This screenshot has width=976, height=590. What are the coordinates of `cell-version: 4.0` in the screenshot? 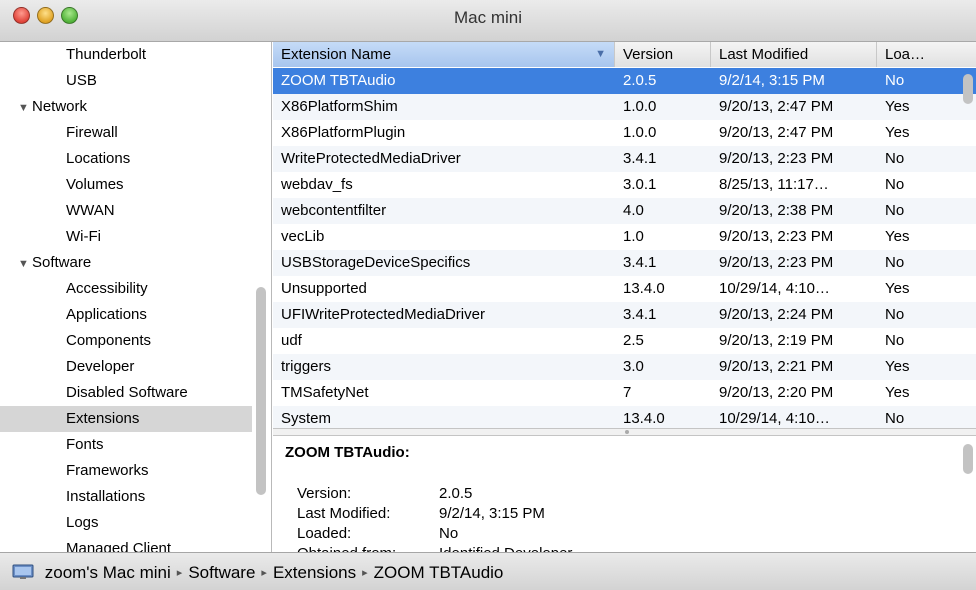 It's located at (633, 210).